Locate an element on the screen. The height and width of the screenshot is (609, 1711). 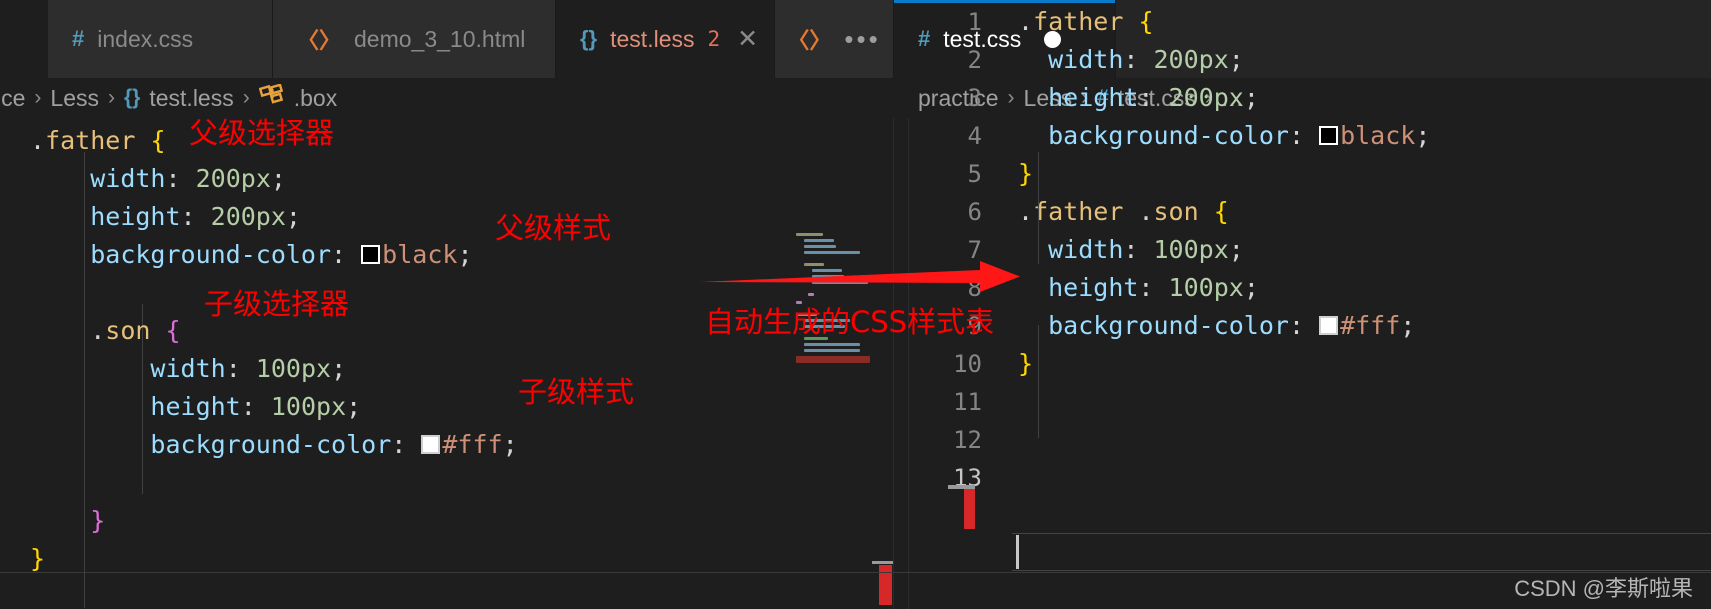
tab-test-less: {} test.less 2 ✕ is located at coordinates (665, 39).